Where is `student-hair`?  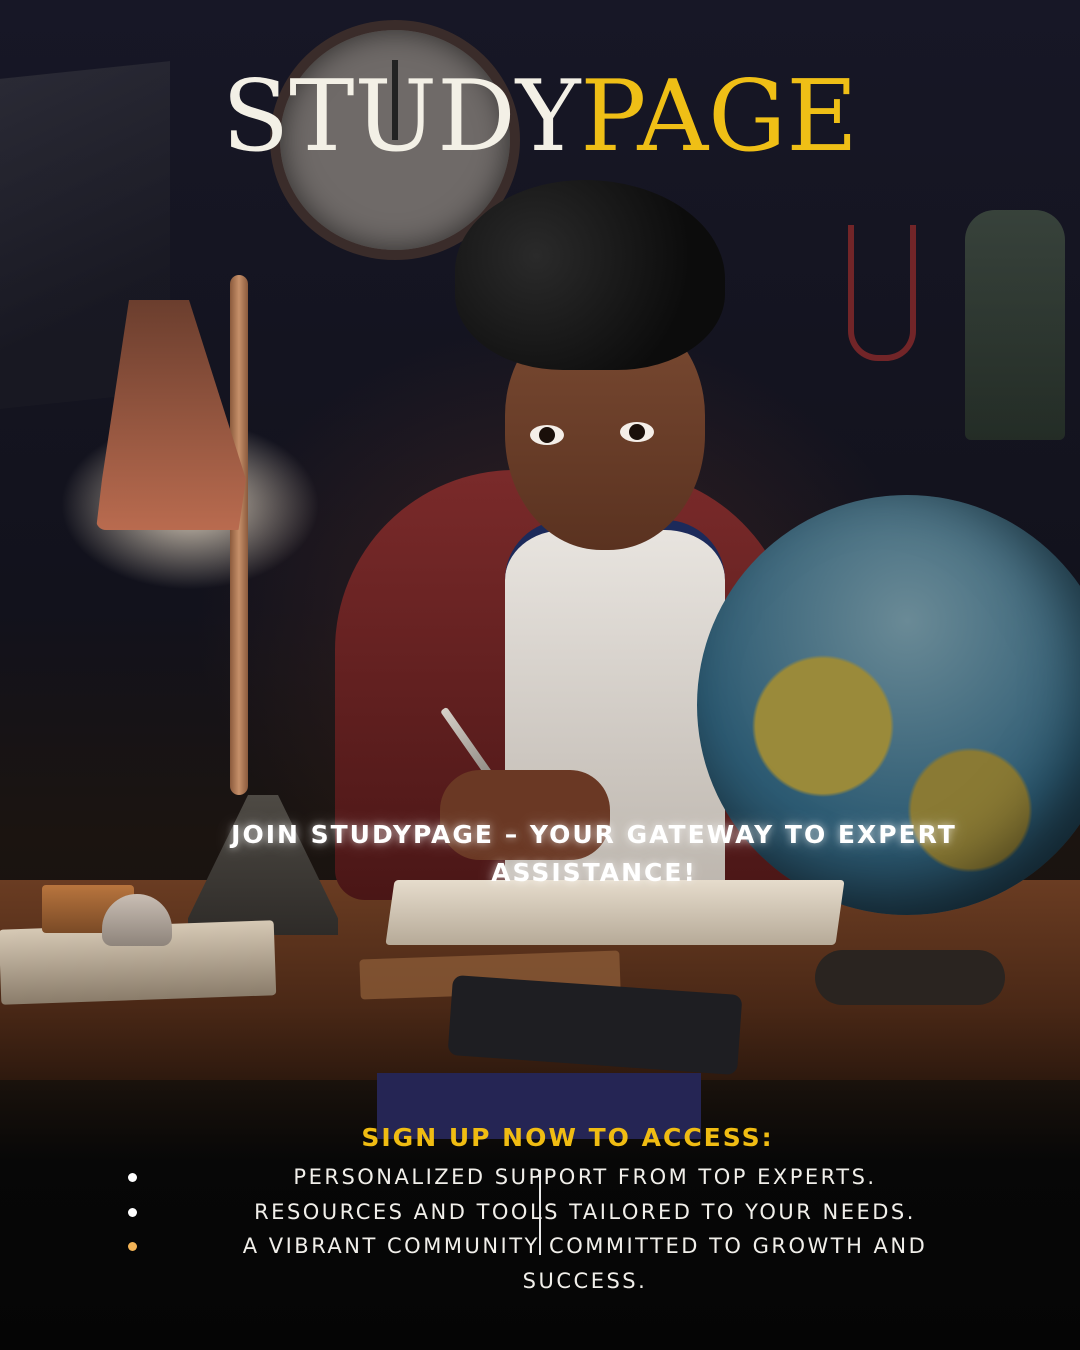 student-hair is located at coordinates (590, 275).